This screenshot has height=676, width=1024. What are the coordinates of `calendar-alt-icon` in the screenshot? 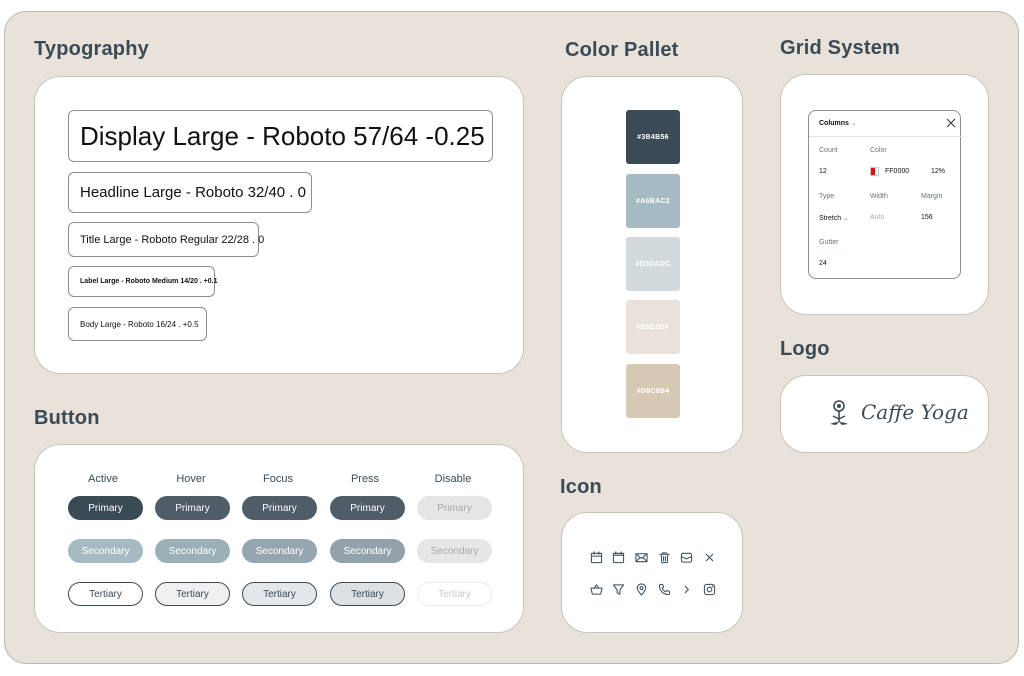 It's located at (618, 557).